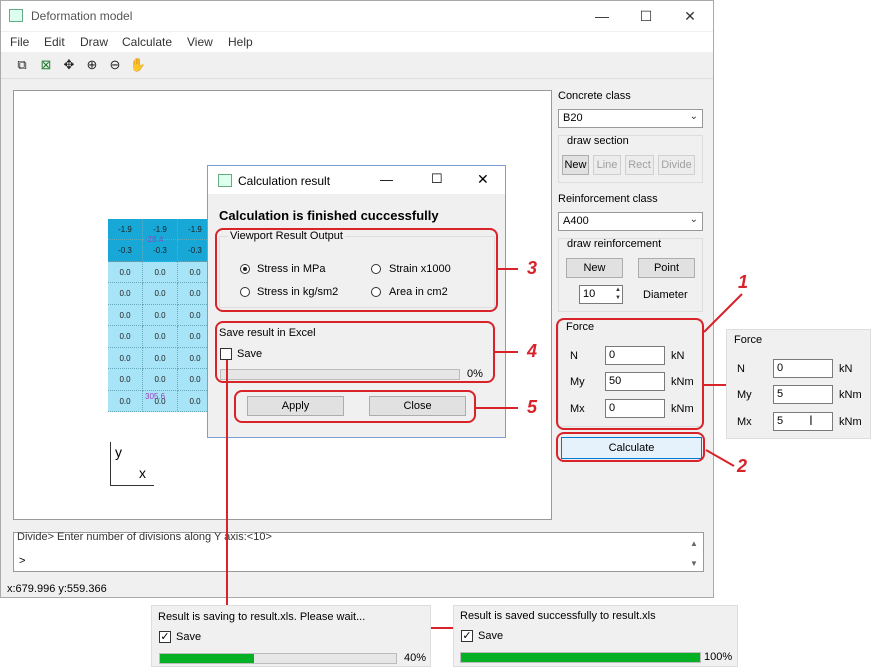  What do you see at coordinates (646, 16) in the screenshot?
I see `maximize-button: ☐` at bounding box center [646, 16].